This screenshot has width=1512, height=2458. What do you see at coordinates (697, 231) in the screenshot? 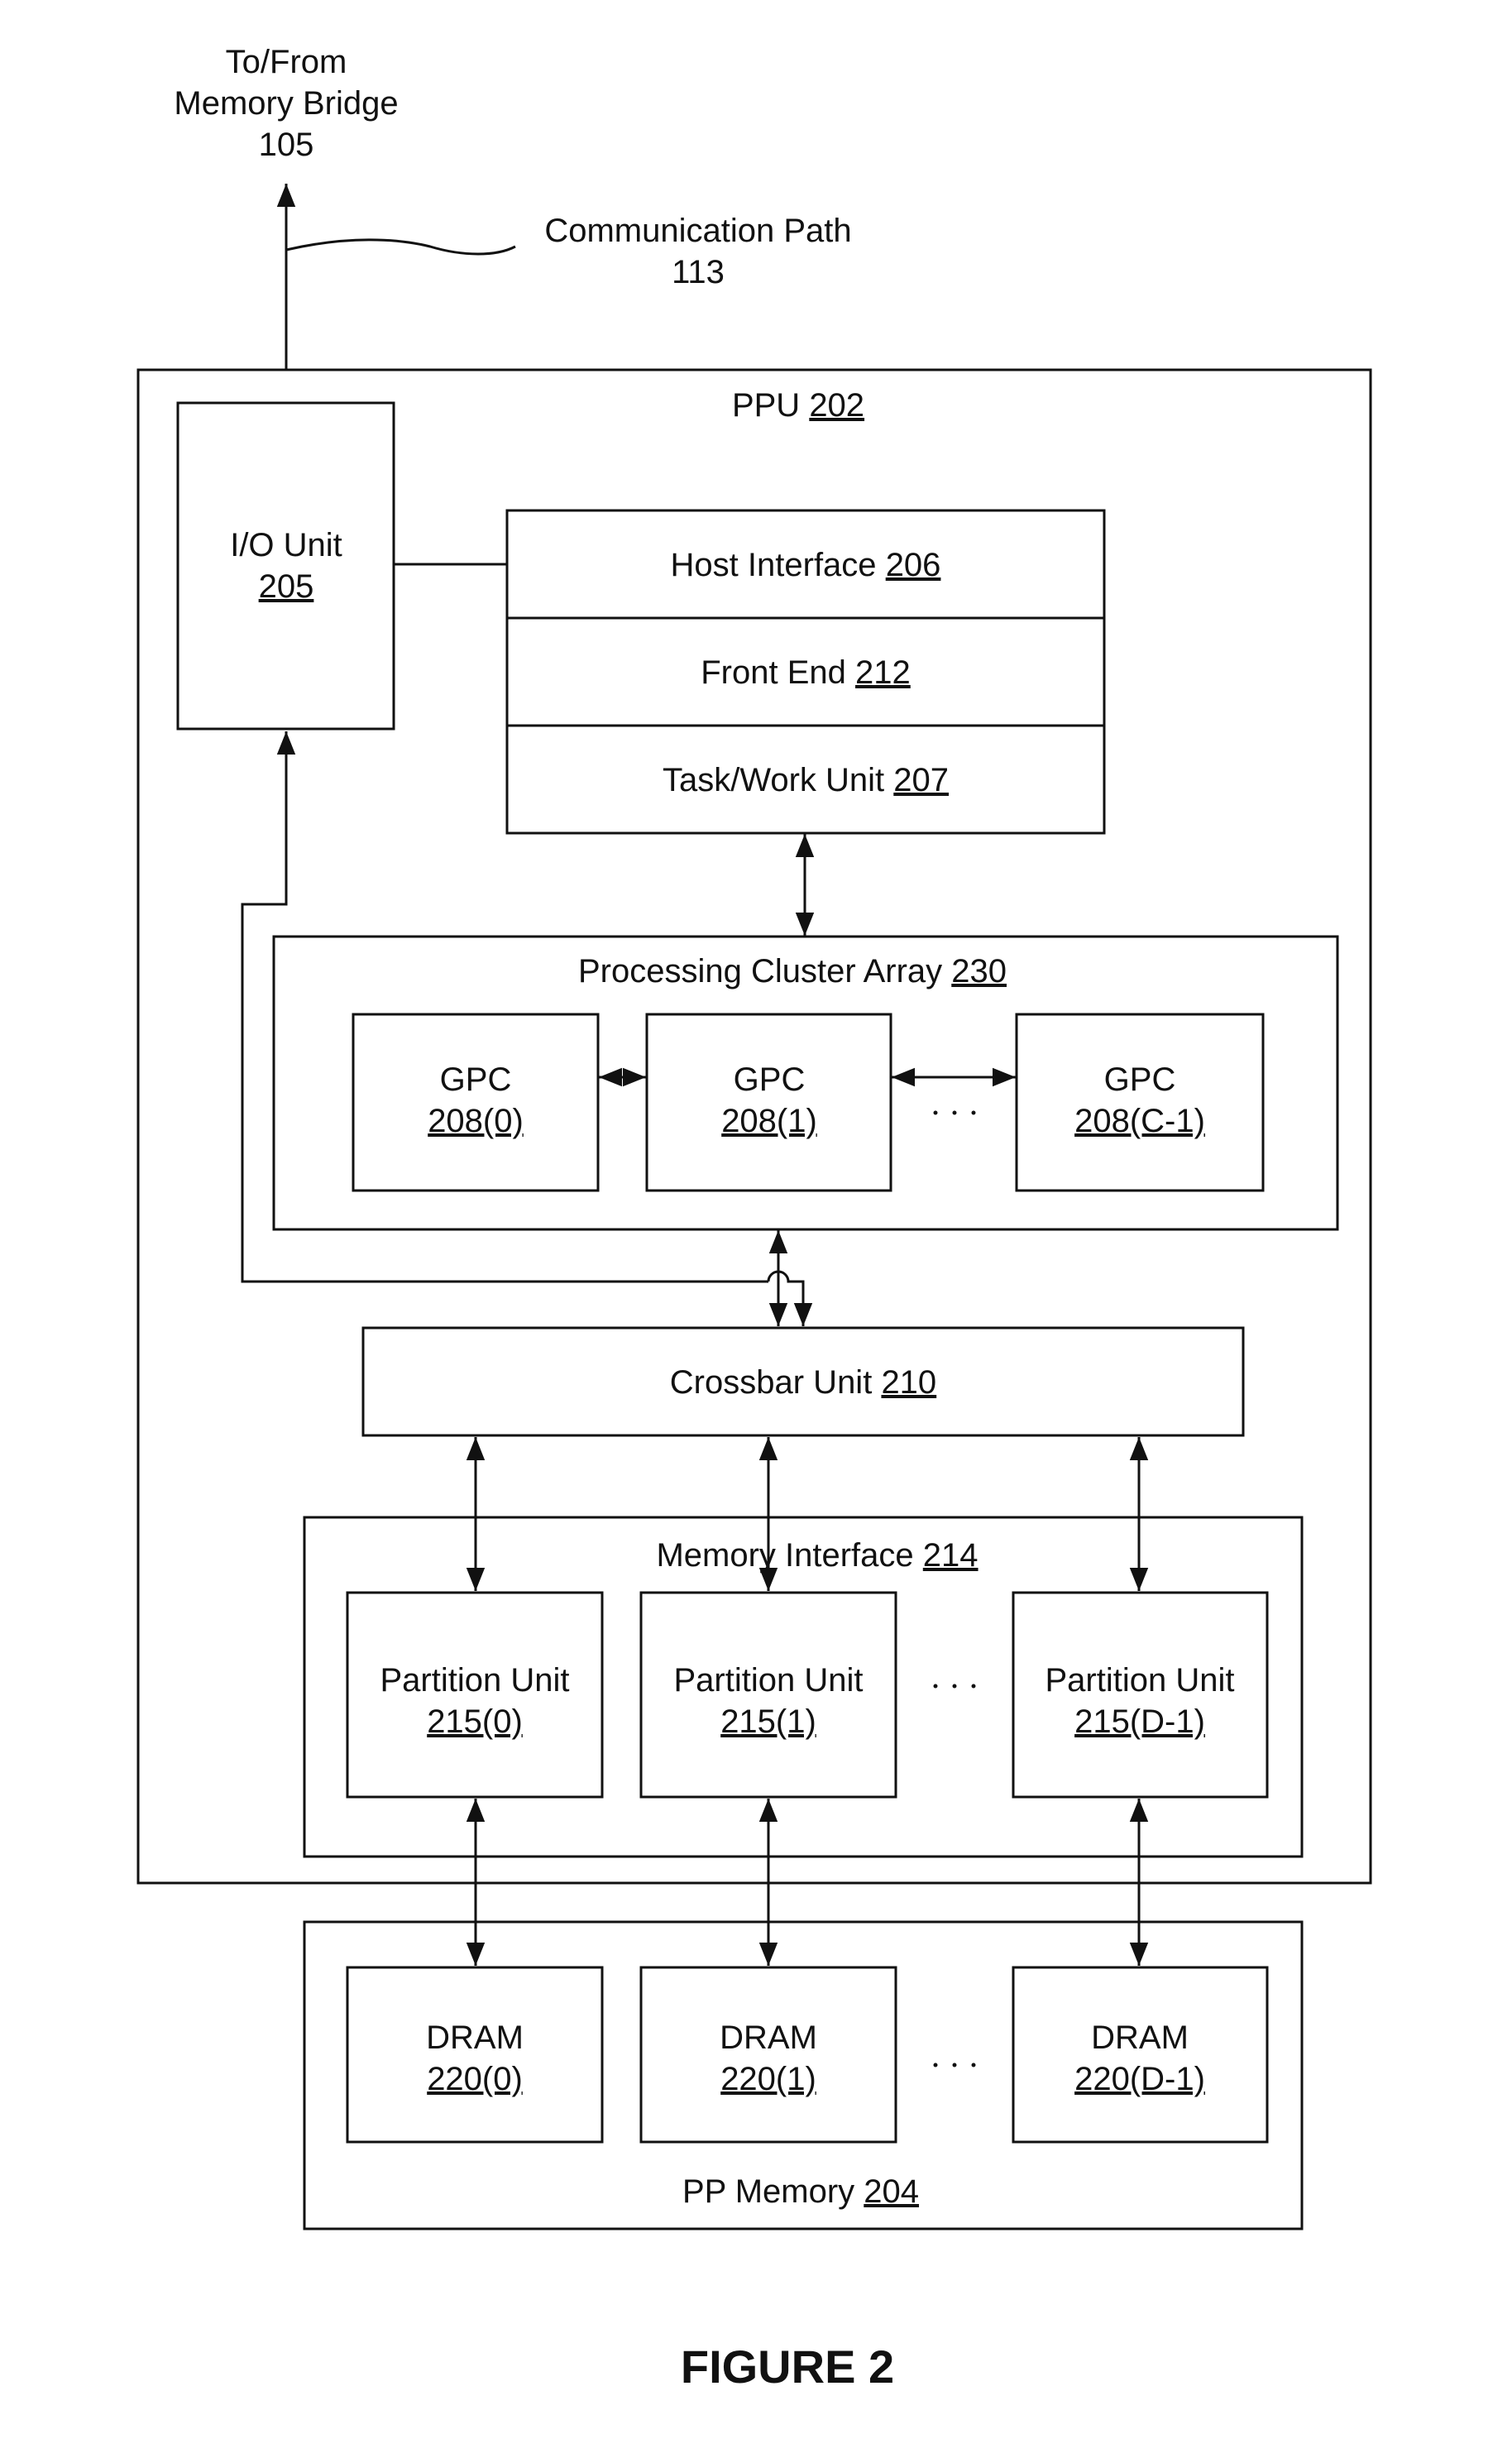
I see `communication-path-label: Communication Path` at bounding box center [697, 231].